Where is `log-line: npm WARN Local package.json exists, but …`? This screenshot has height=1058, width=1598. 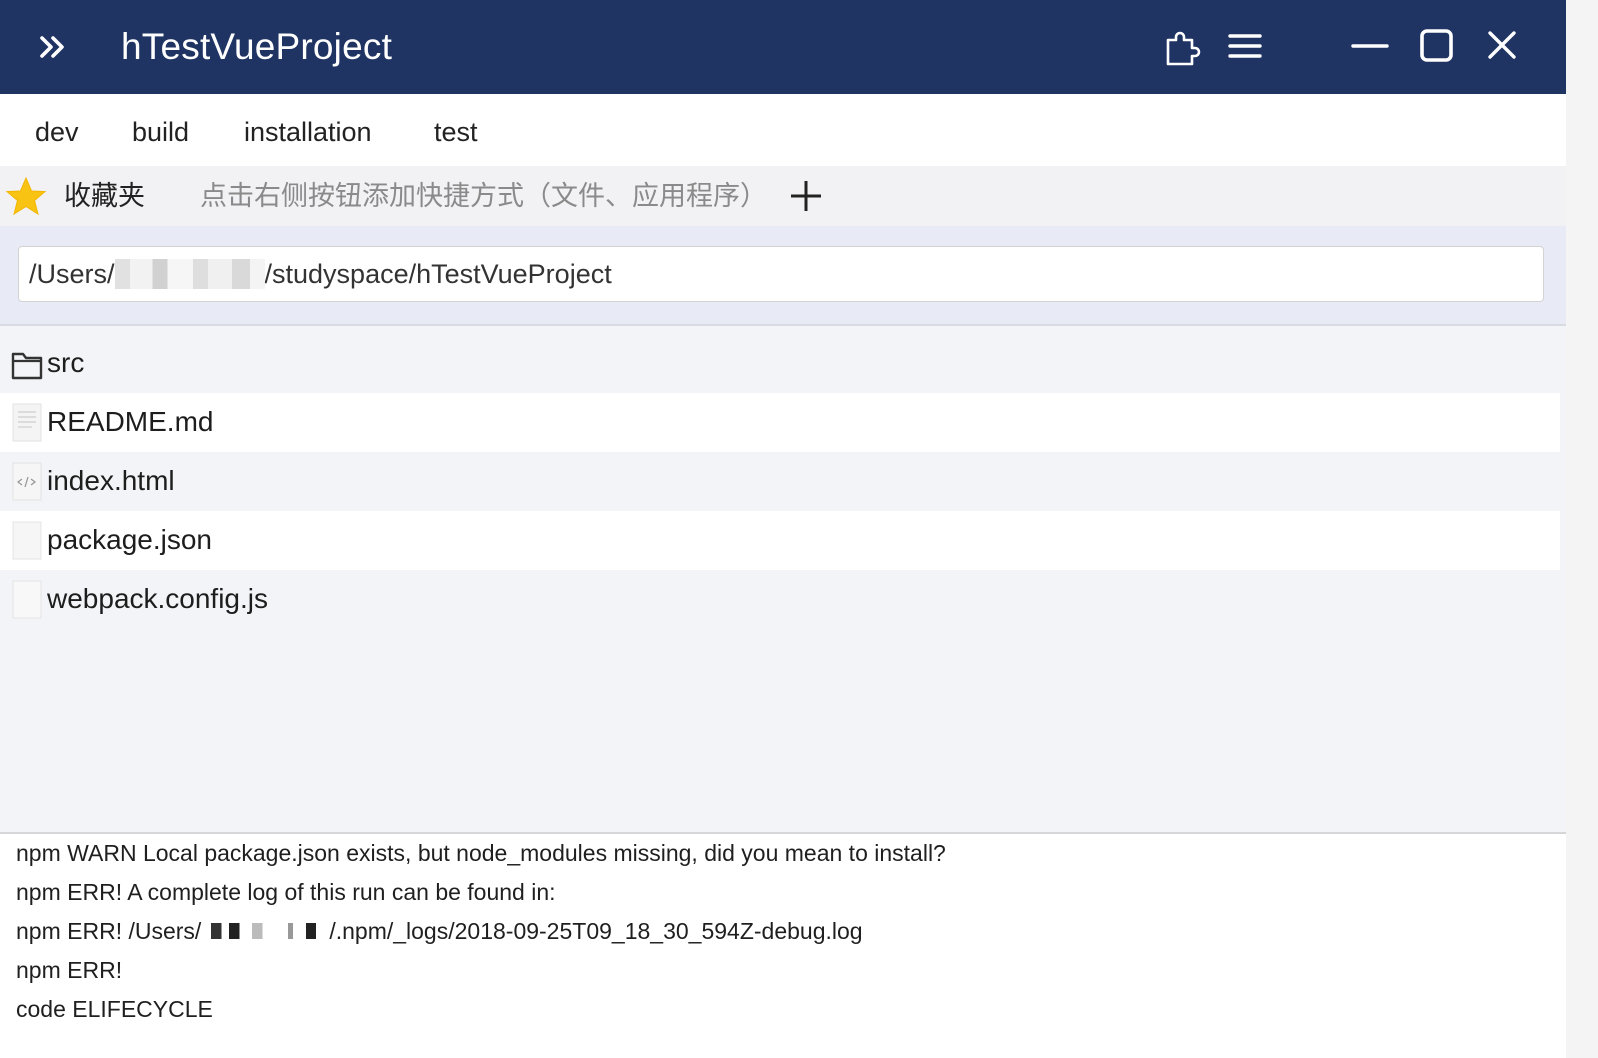 log-line: npm WARN Local package.json exists, but … is located at coordinates (481, 853).